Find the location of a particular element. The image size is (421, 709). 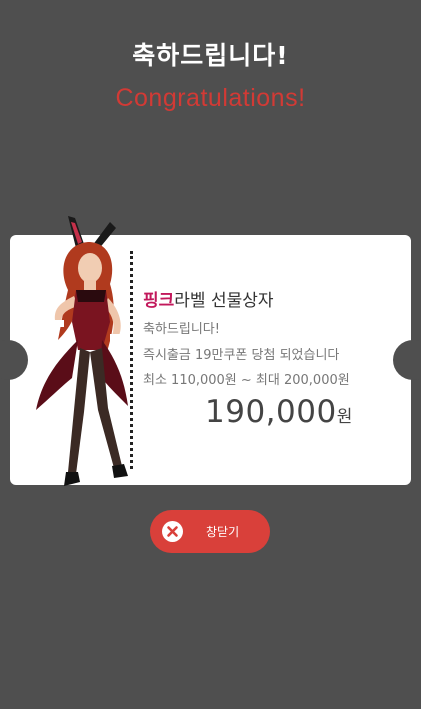

congrats-message: 축하드립니다! is located at coordinates (181, 329).